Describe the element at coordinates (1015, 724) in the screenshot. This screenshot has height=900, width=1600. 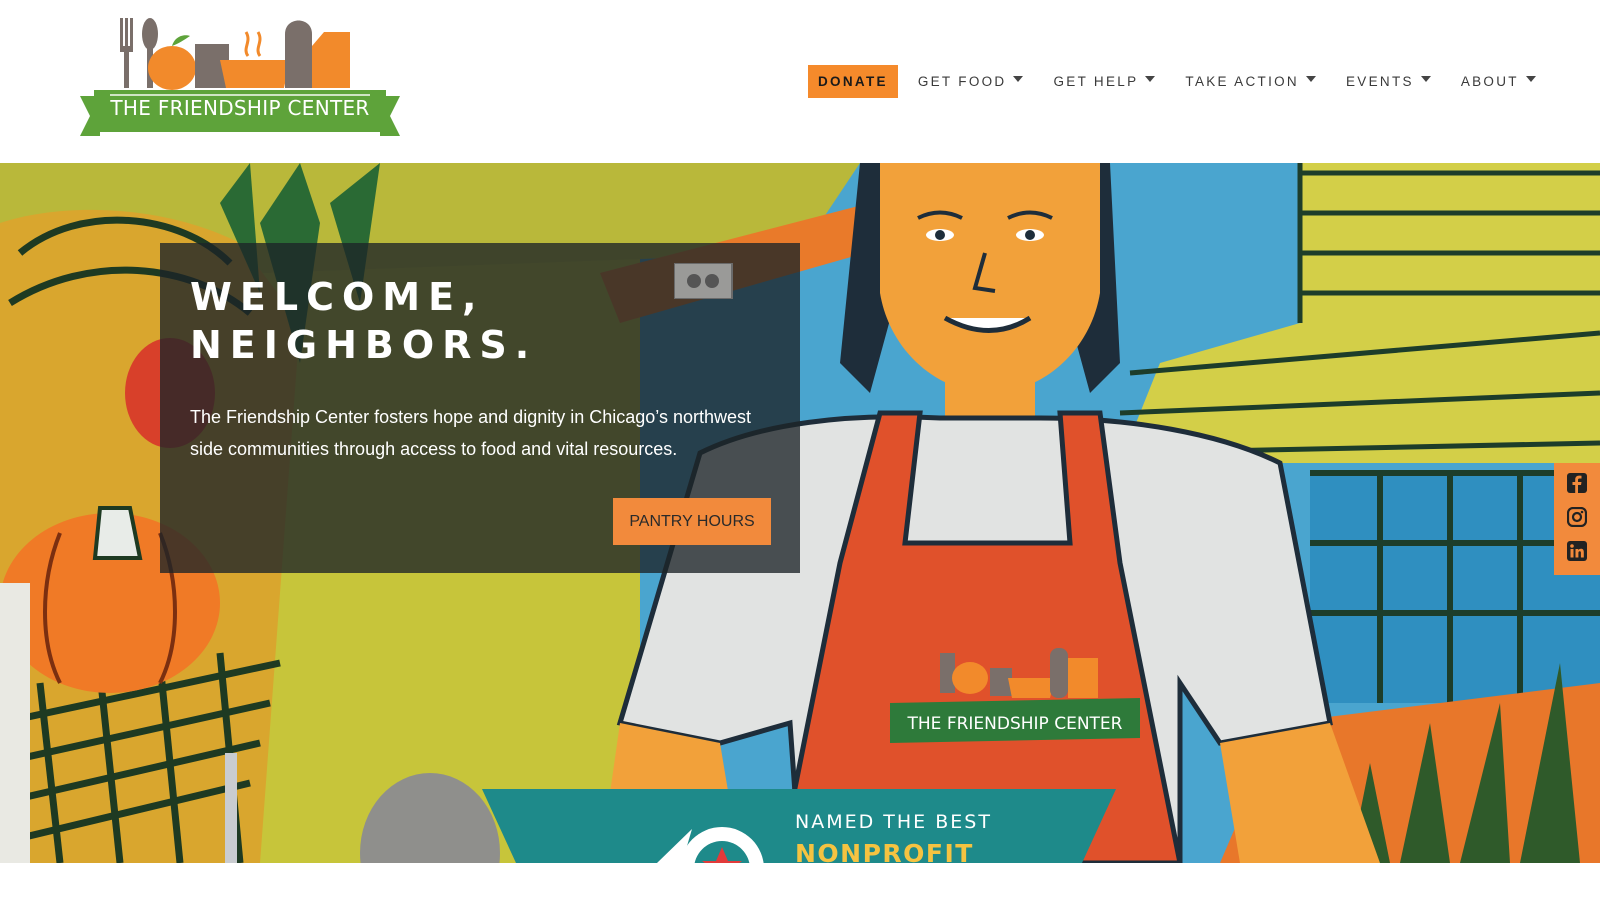
I see `apron-logo-text: THE FRIENDSHIP CENTER` at that location.